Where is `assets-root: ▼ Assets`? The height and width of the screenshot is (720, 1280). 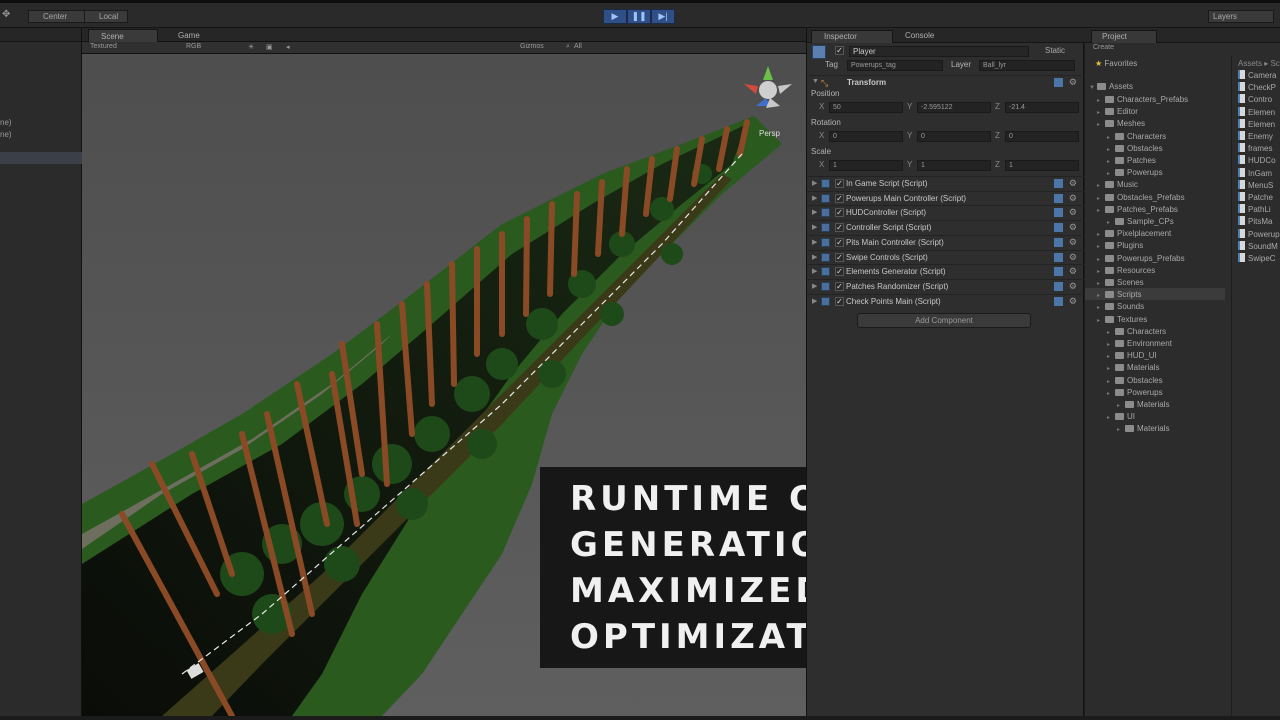
assets-root: ▼ Assets is located at coordinates (1111, 87).